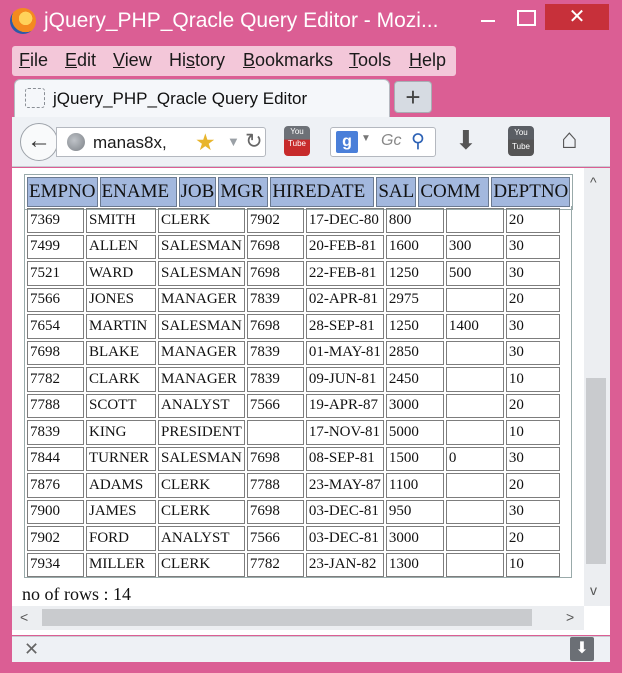 This screenshot has width=622, height=673. What do you see at coordinates (31, 649) in the screenshot?
I see `close-addon-bar-icon: ✕` at bounding box center [31, 649].